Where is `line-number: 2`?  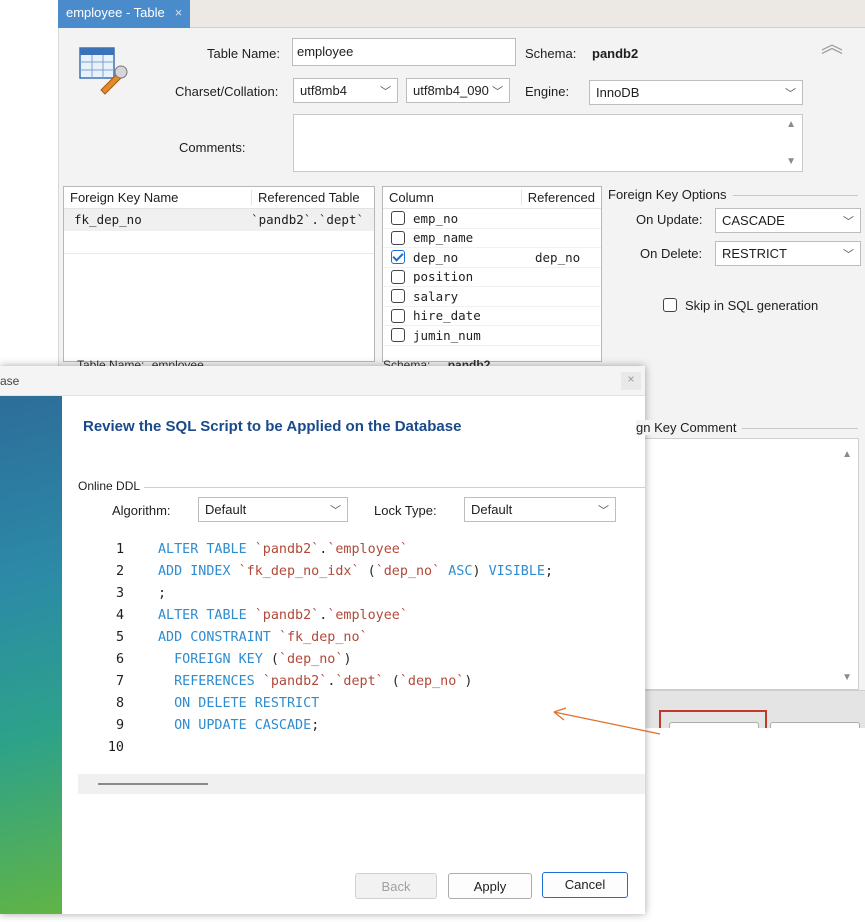
line-number: 2 is located at coordinates (119, 571).